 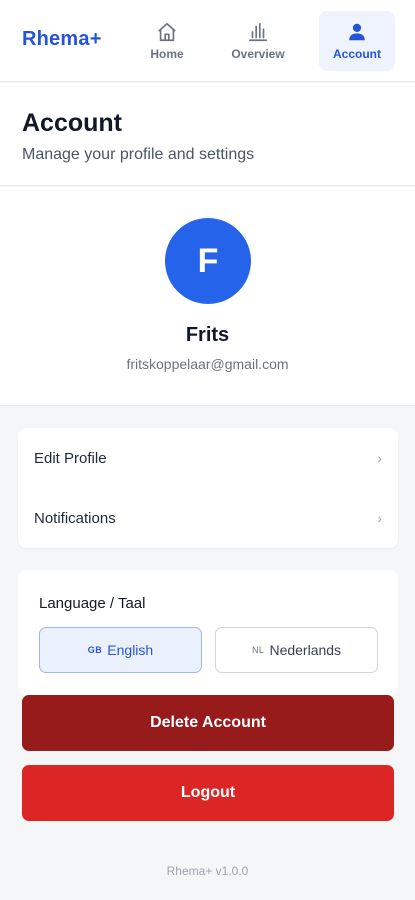 What do you see at coordinates (70, 458) in the screenshot?
I see `edit-profile-label: Edit Profile` at bounding box center [70, 458].